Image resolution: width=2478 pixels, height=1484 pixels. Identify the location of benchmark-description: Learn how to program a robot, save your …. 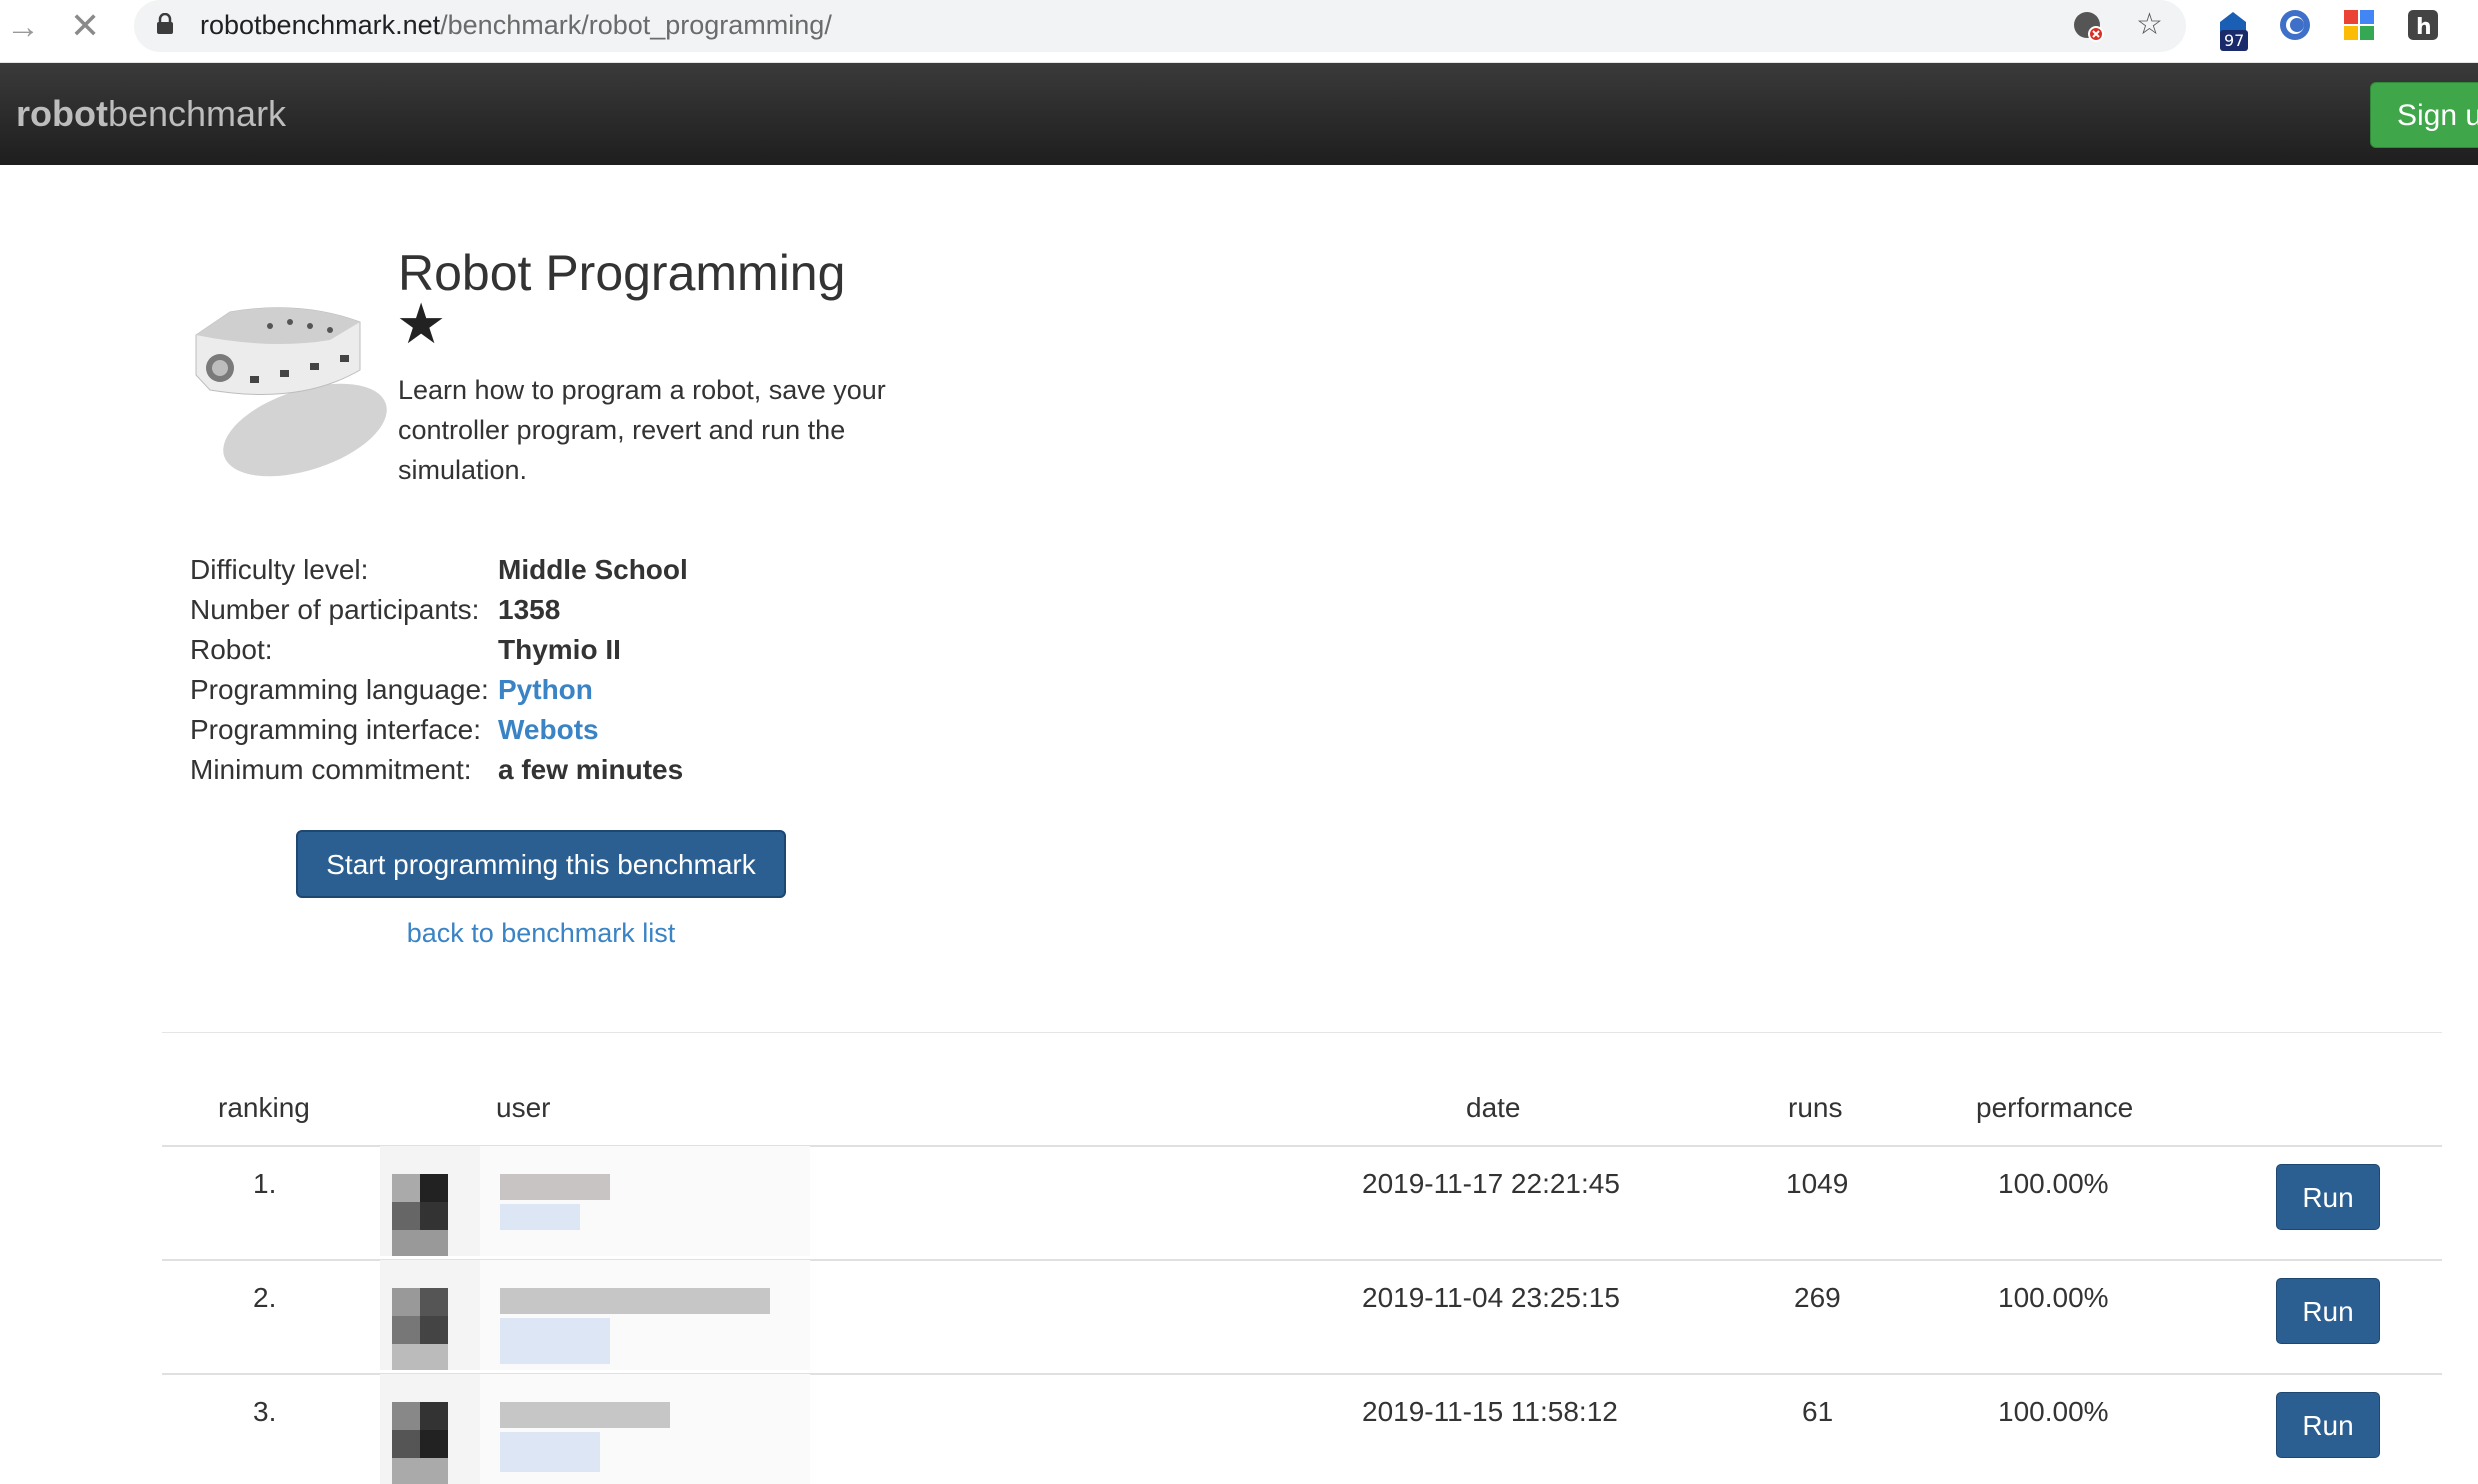
(642, 430).